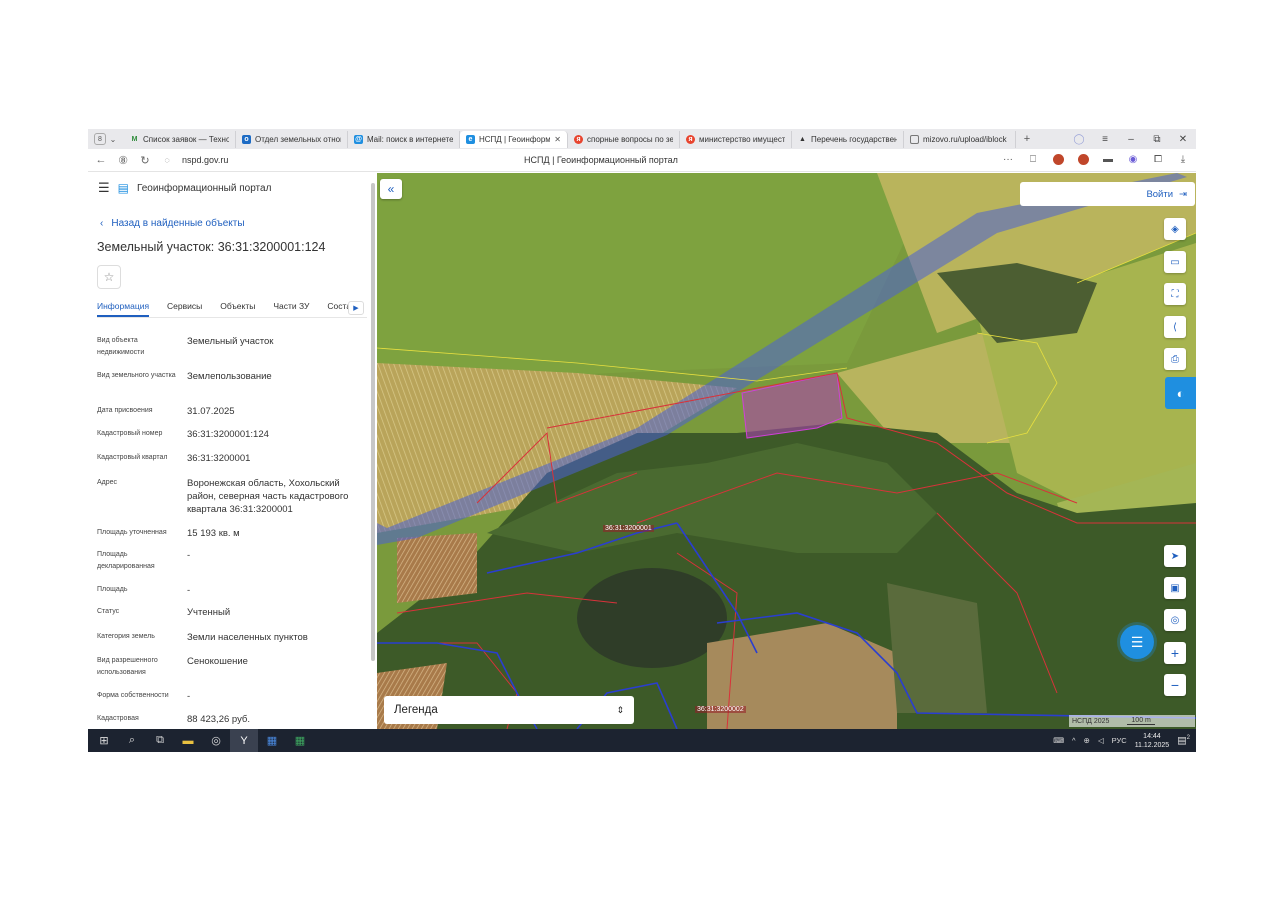 The image size is (1280, 905). Describe the element at coordinates (136, 375) in the screenshot. I see `property-key: Вид земельного участка` at that location.